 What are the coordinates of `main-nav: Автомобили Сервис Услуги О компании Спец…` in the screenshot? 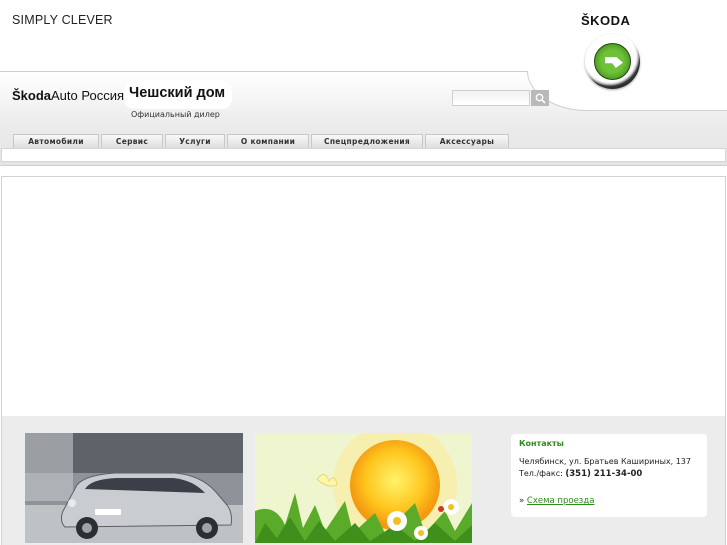 It's located at (261, 141).